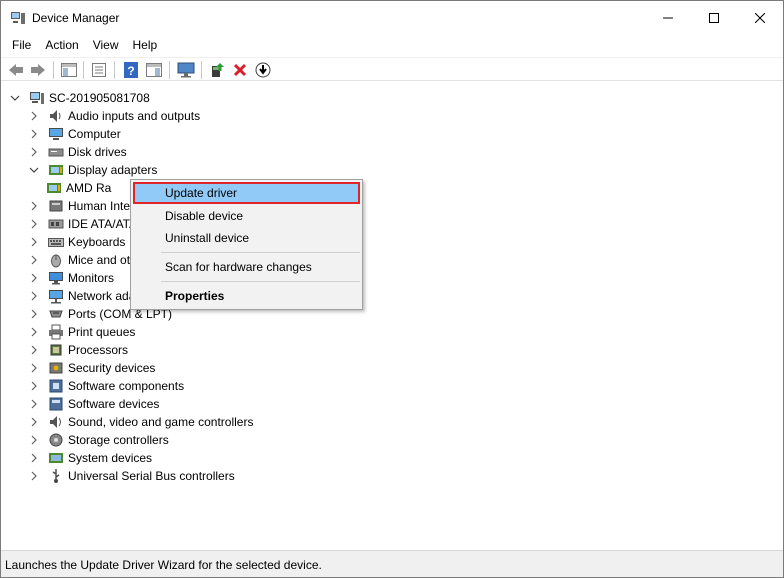  What do you see at coordinates (154, 70) in the screenshot?
I see `action-pane-icon` at bounding box center [154, 70].